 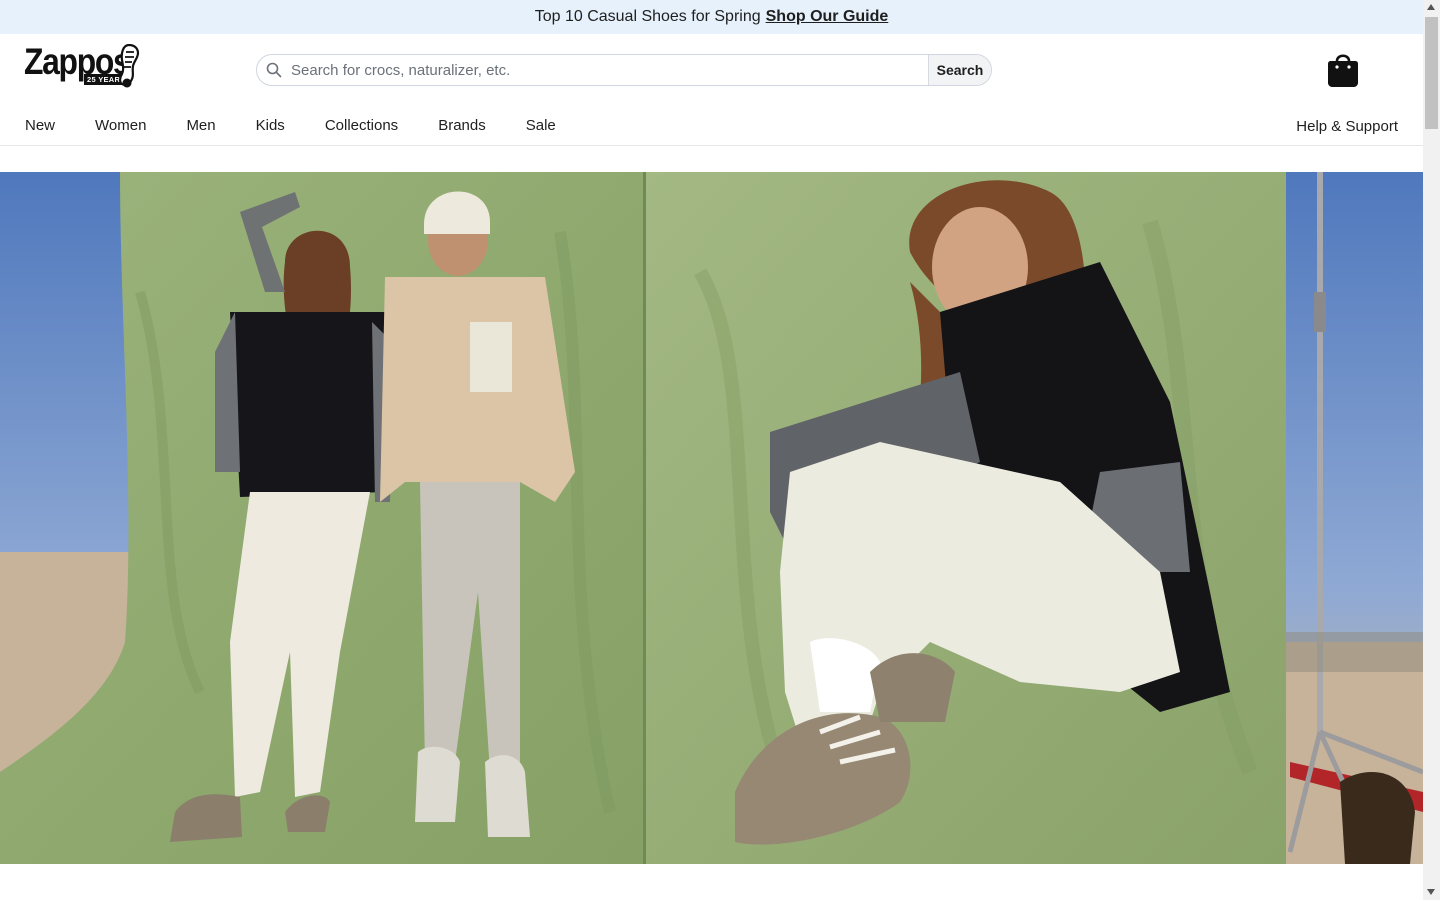 I want to click on nav-item-kids: Kids, so click(x=270, y=125).